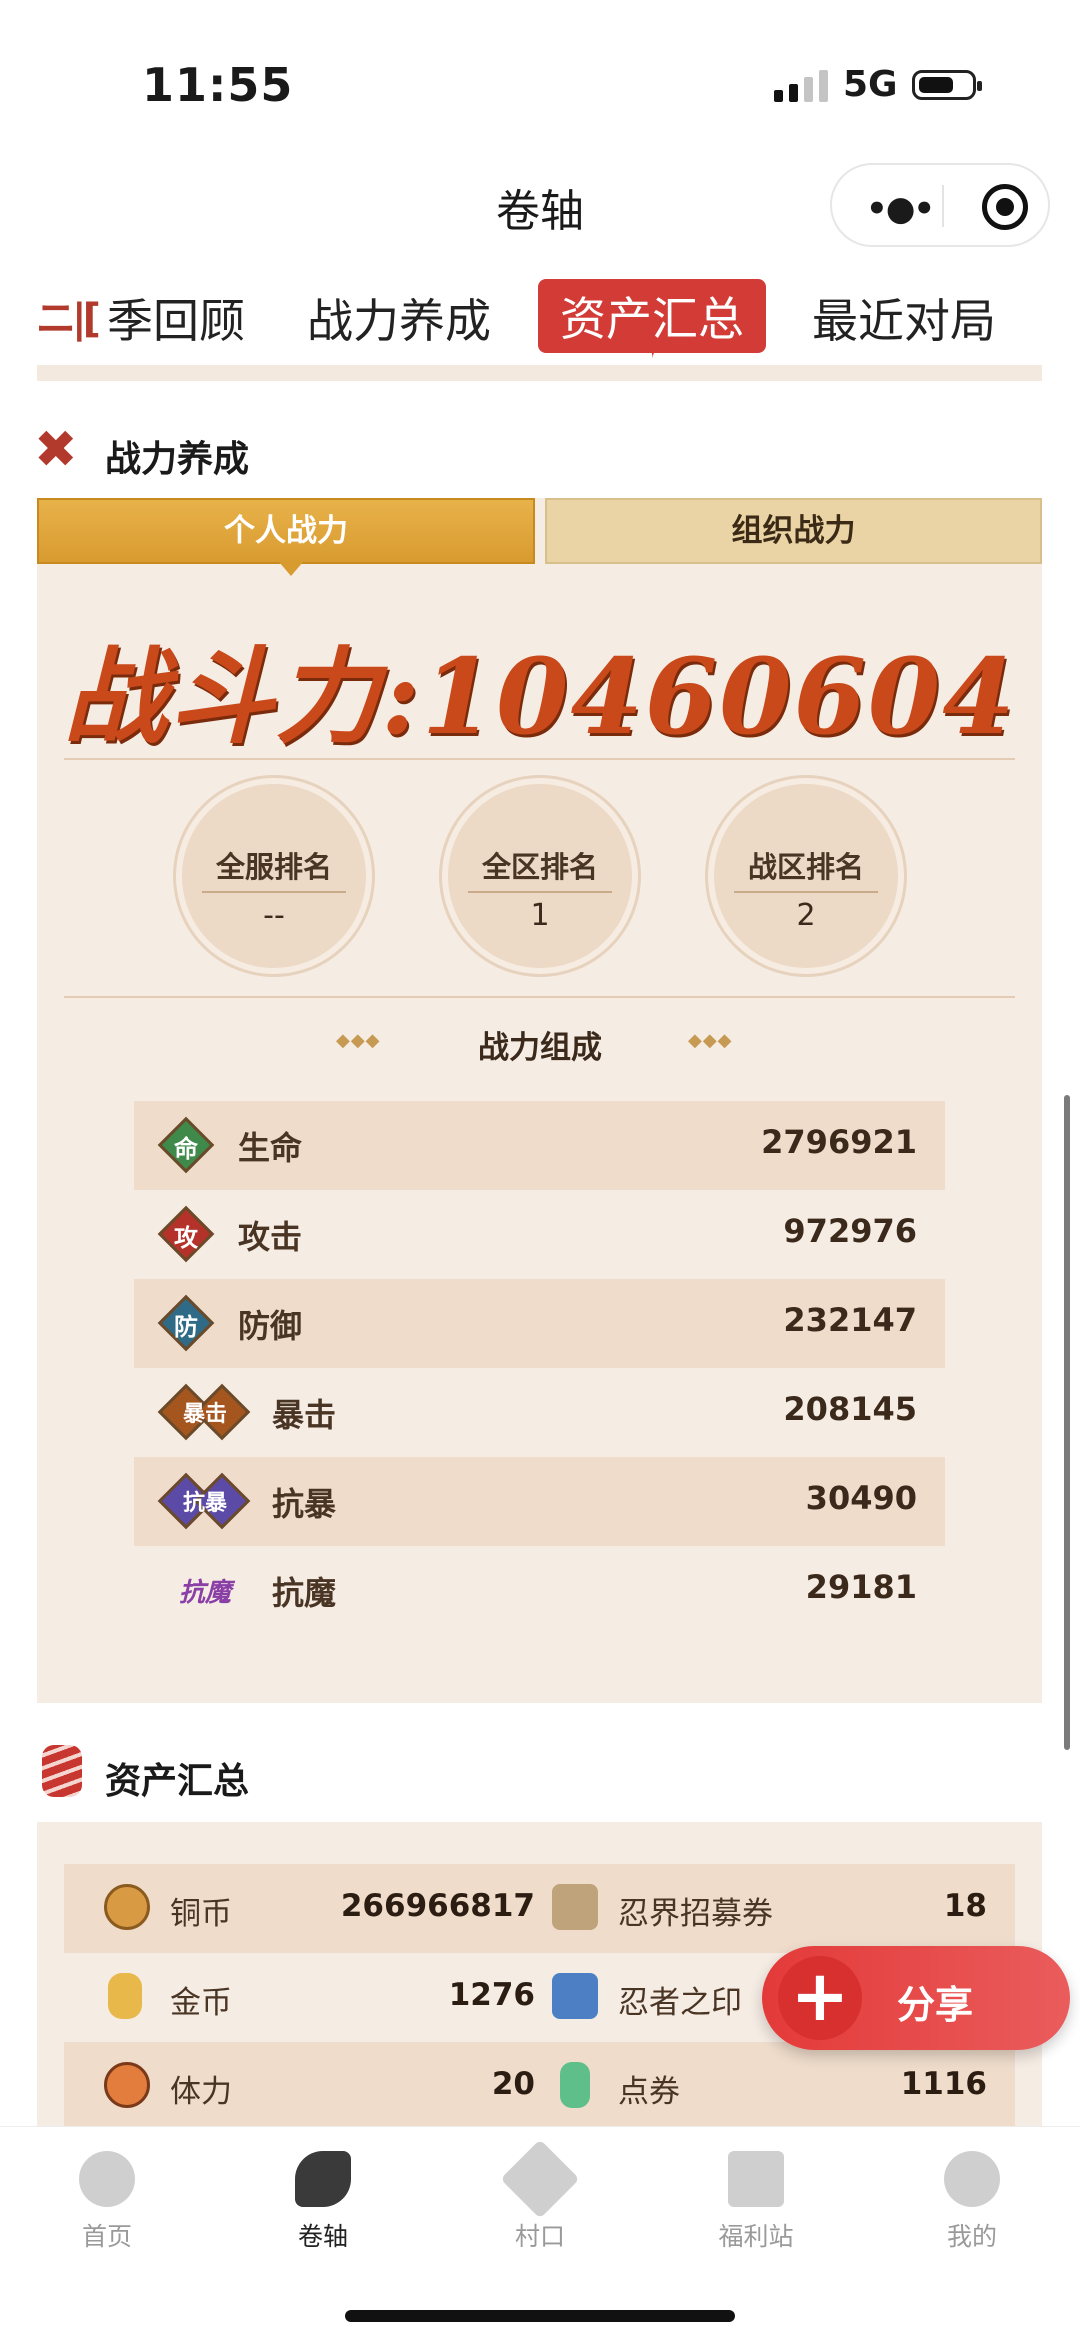  What do you see at coordinates (1067, 1422) in the screenshot?
I see `scrollbar` at bounding box center [1067, 1422].